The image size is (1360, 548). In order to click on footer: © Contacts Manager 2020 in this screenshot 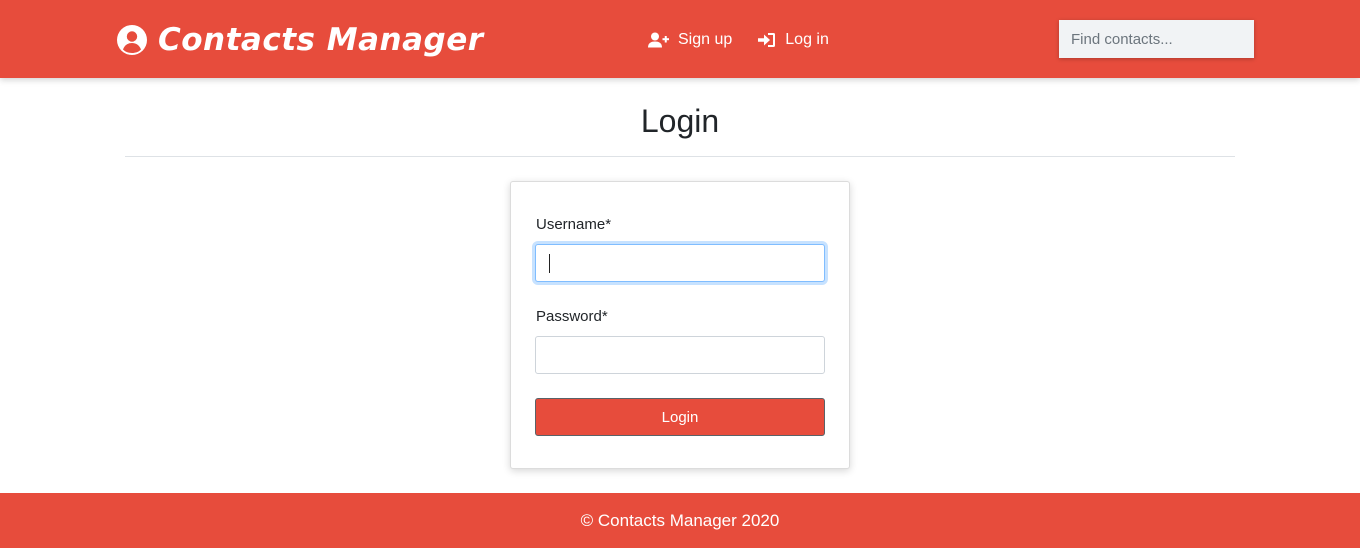, I will do `click(680, 520)`.